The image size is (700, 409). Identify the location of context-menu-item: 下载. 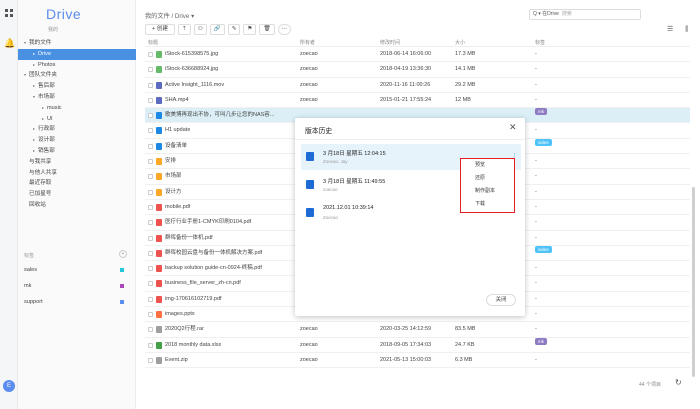
(487, 204).